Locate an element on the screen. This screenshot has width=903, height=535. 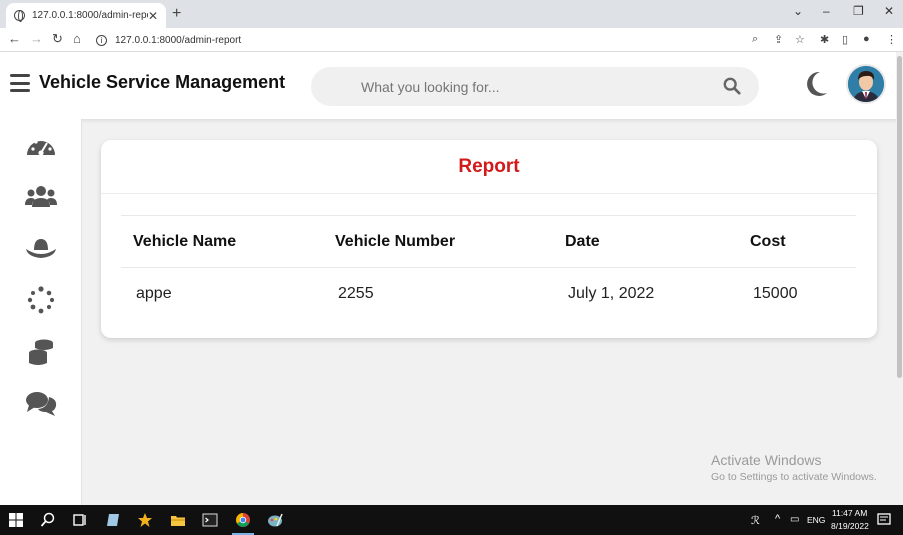
search-taskbar-icon is located at coordinates (48, 520).